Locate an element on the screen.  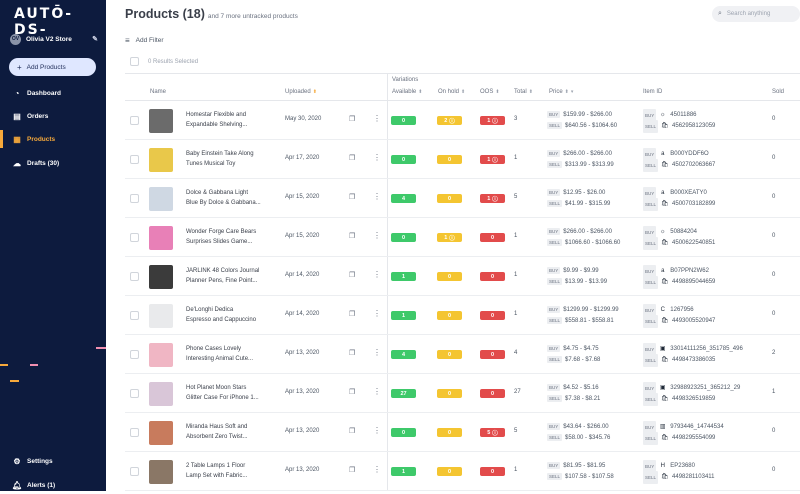
sell-item-id: SELL 🛍︎ 4502702063667 is located at coordinates (708, 165).